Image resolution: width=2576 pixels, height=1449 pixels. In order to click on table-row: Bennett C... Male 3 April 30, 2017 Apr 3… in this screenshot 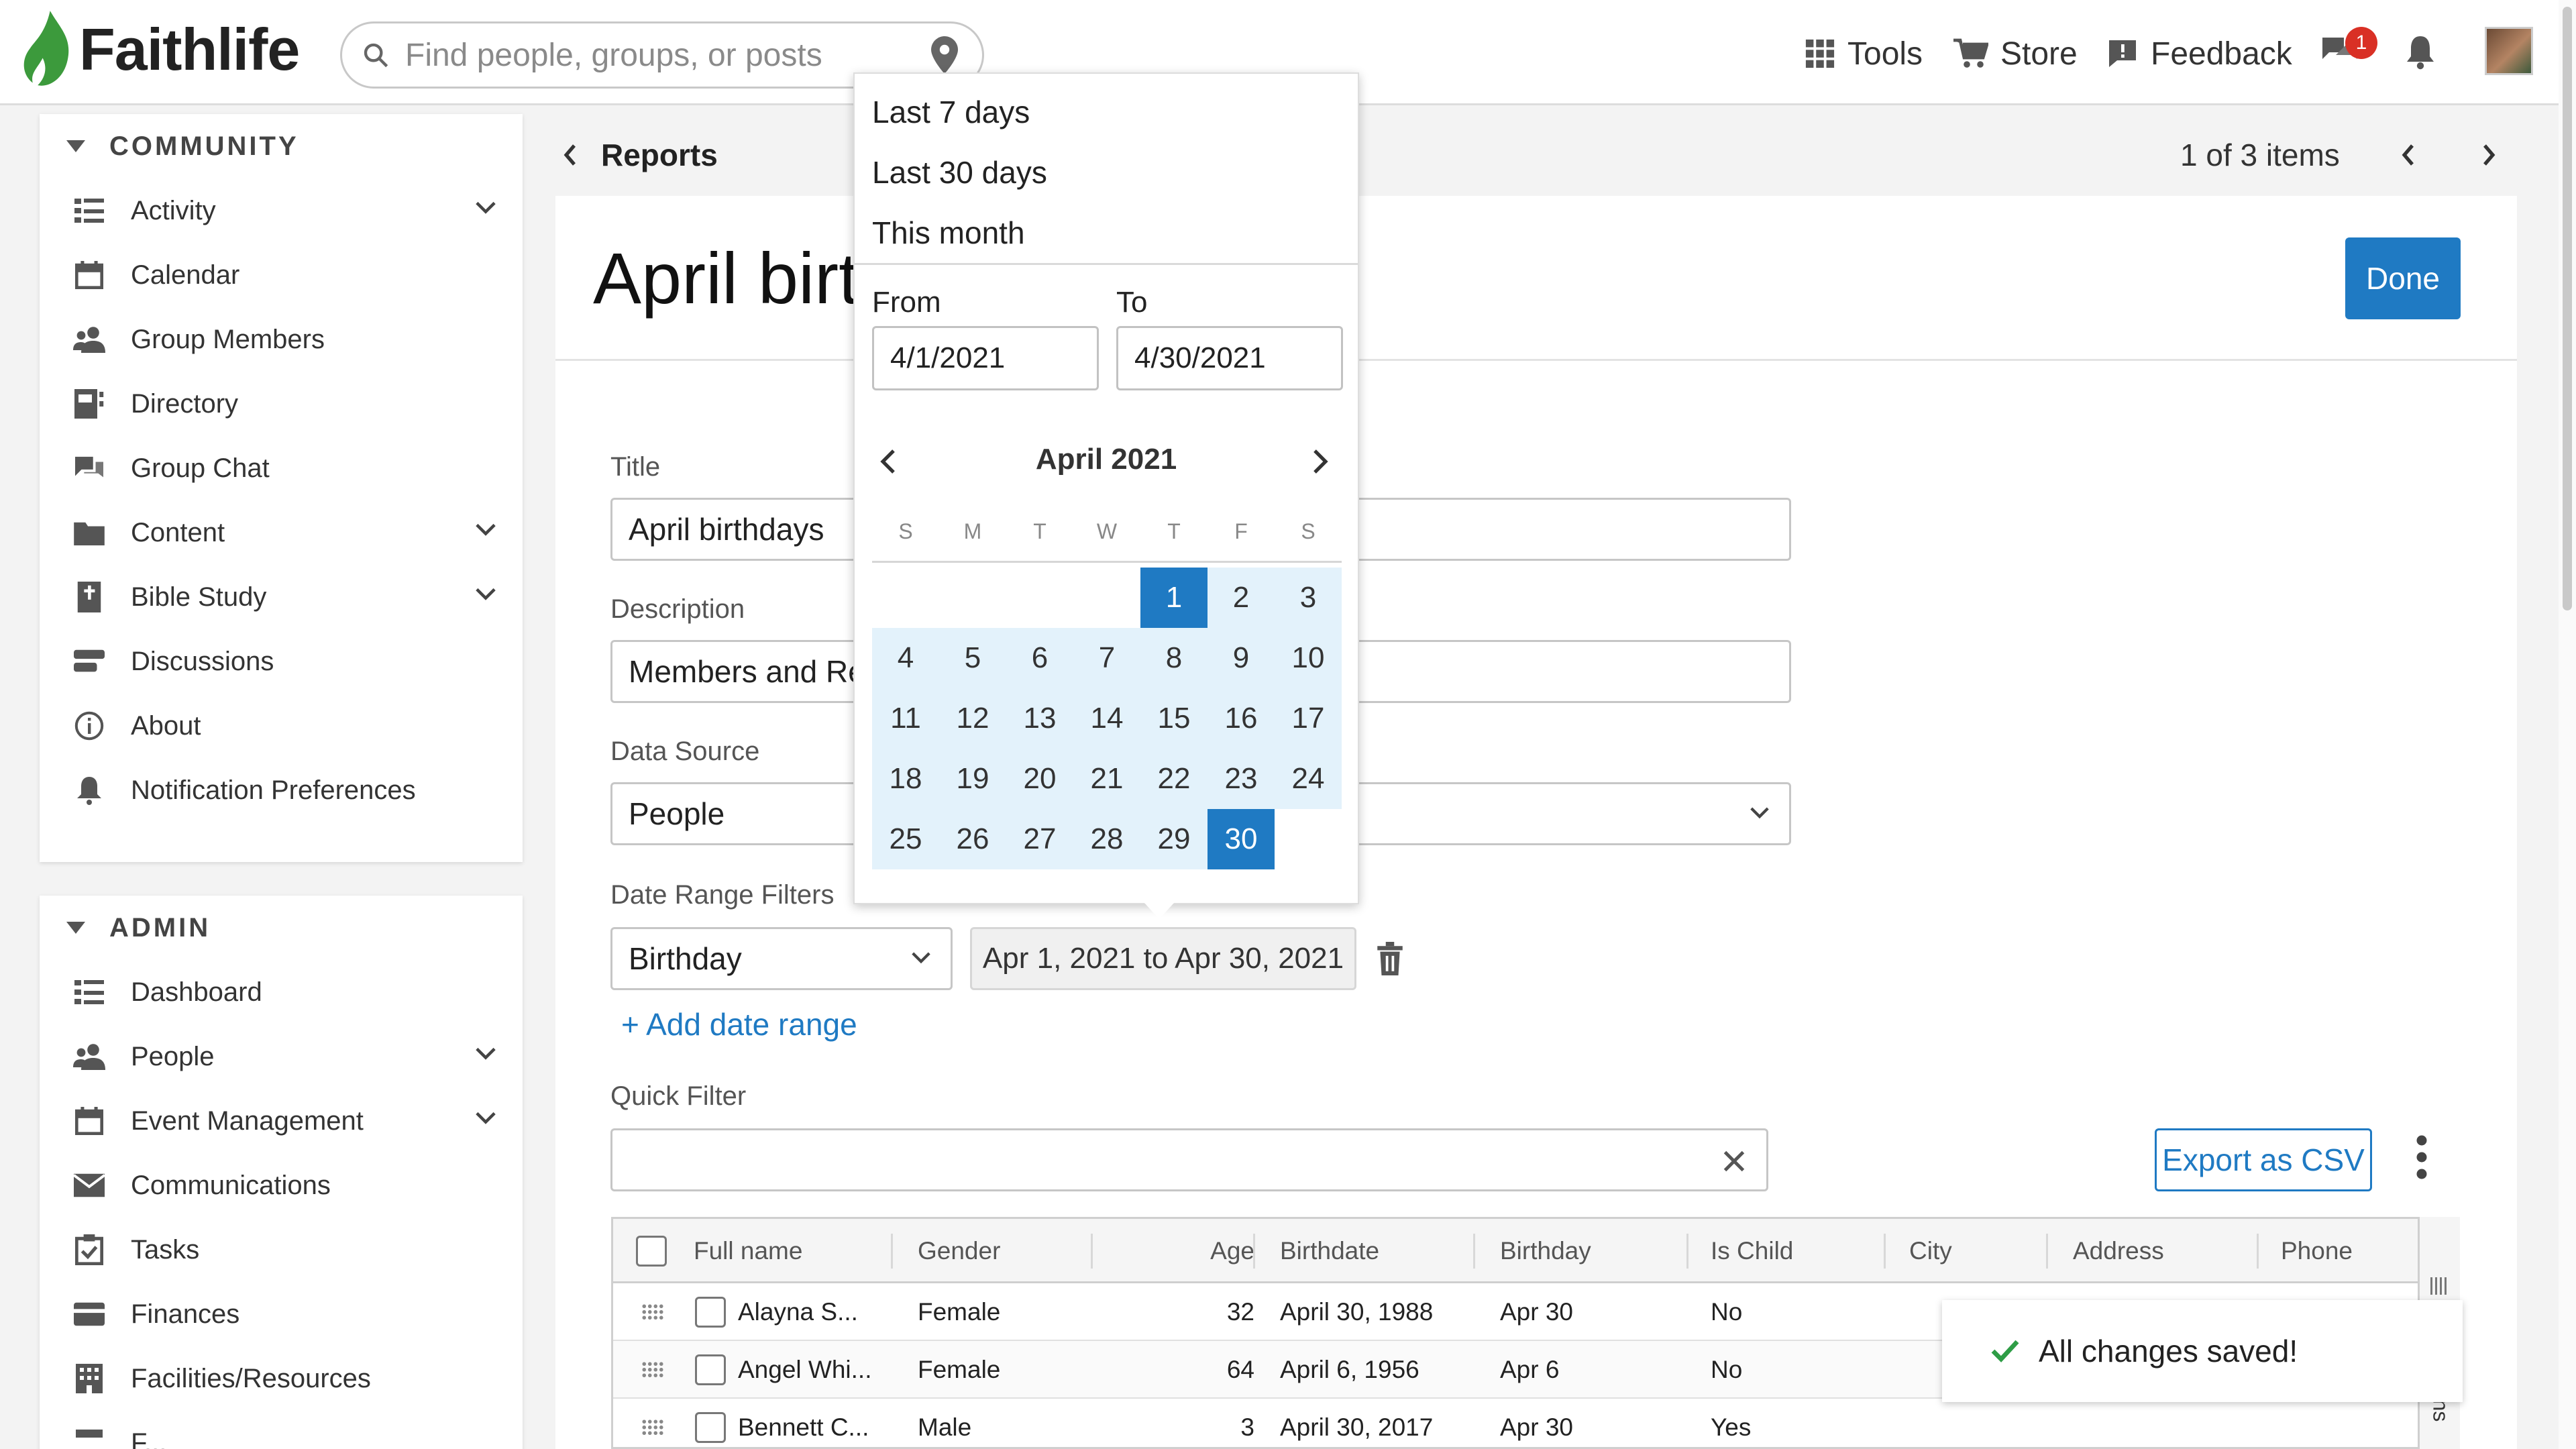, I will do `click(1515, 1423)`.